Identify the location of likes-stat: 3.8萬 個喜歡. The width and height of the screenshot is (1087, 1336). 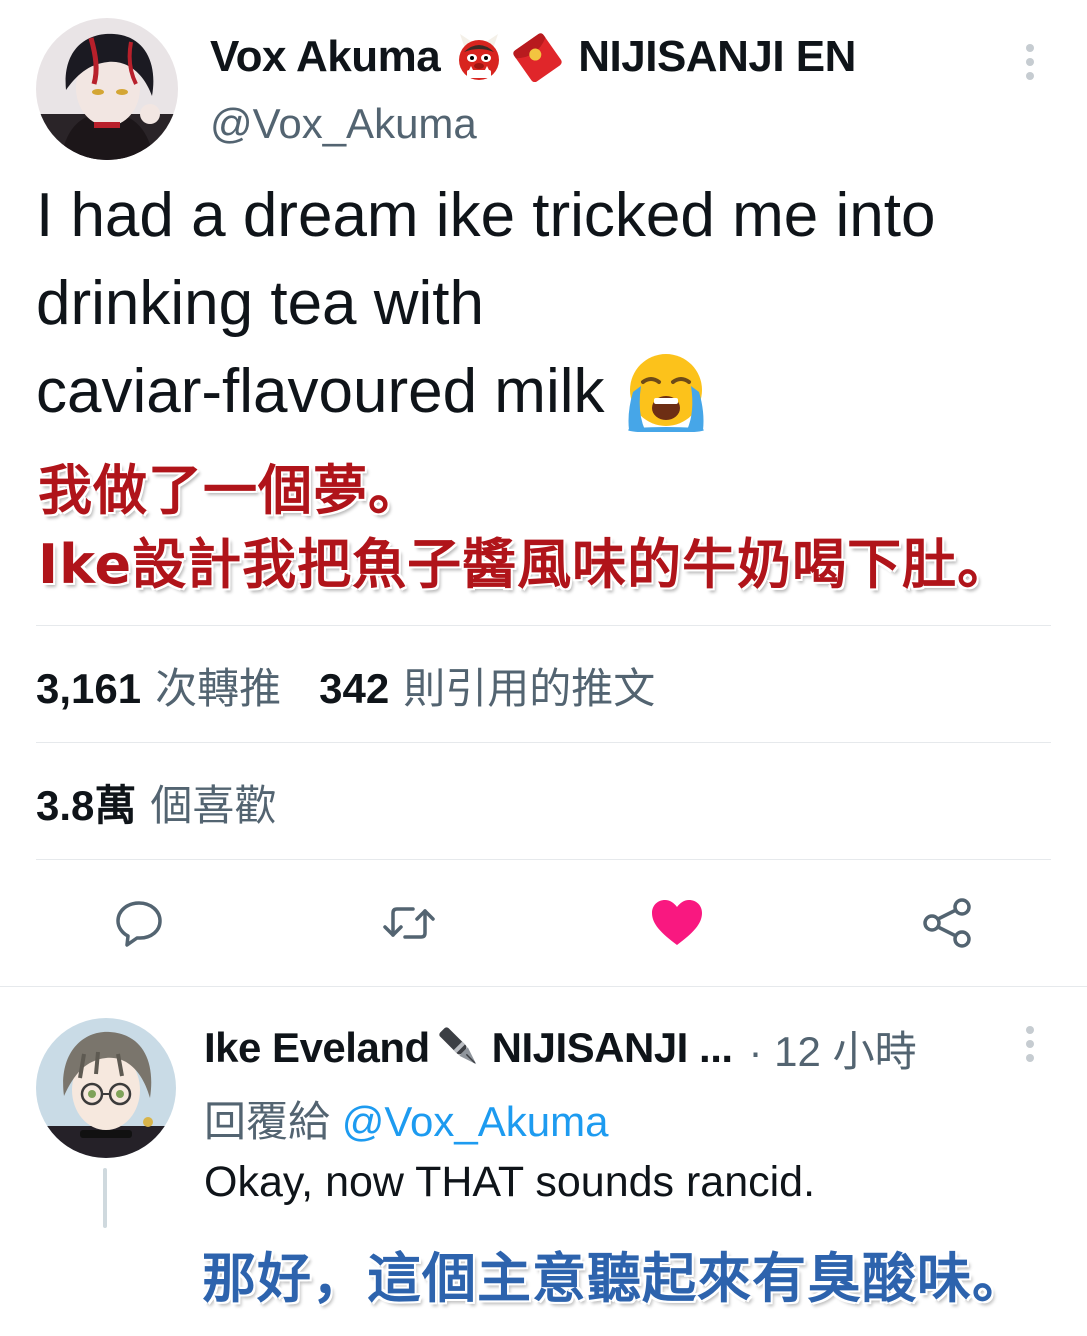
(156, 802).